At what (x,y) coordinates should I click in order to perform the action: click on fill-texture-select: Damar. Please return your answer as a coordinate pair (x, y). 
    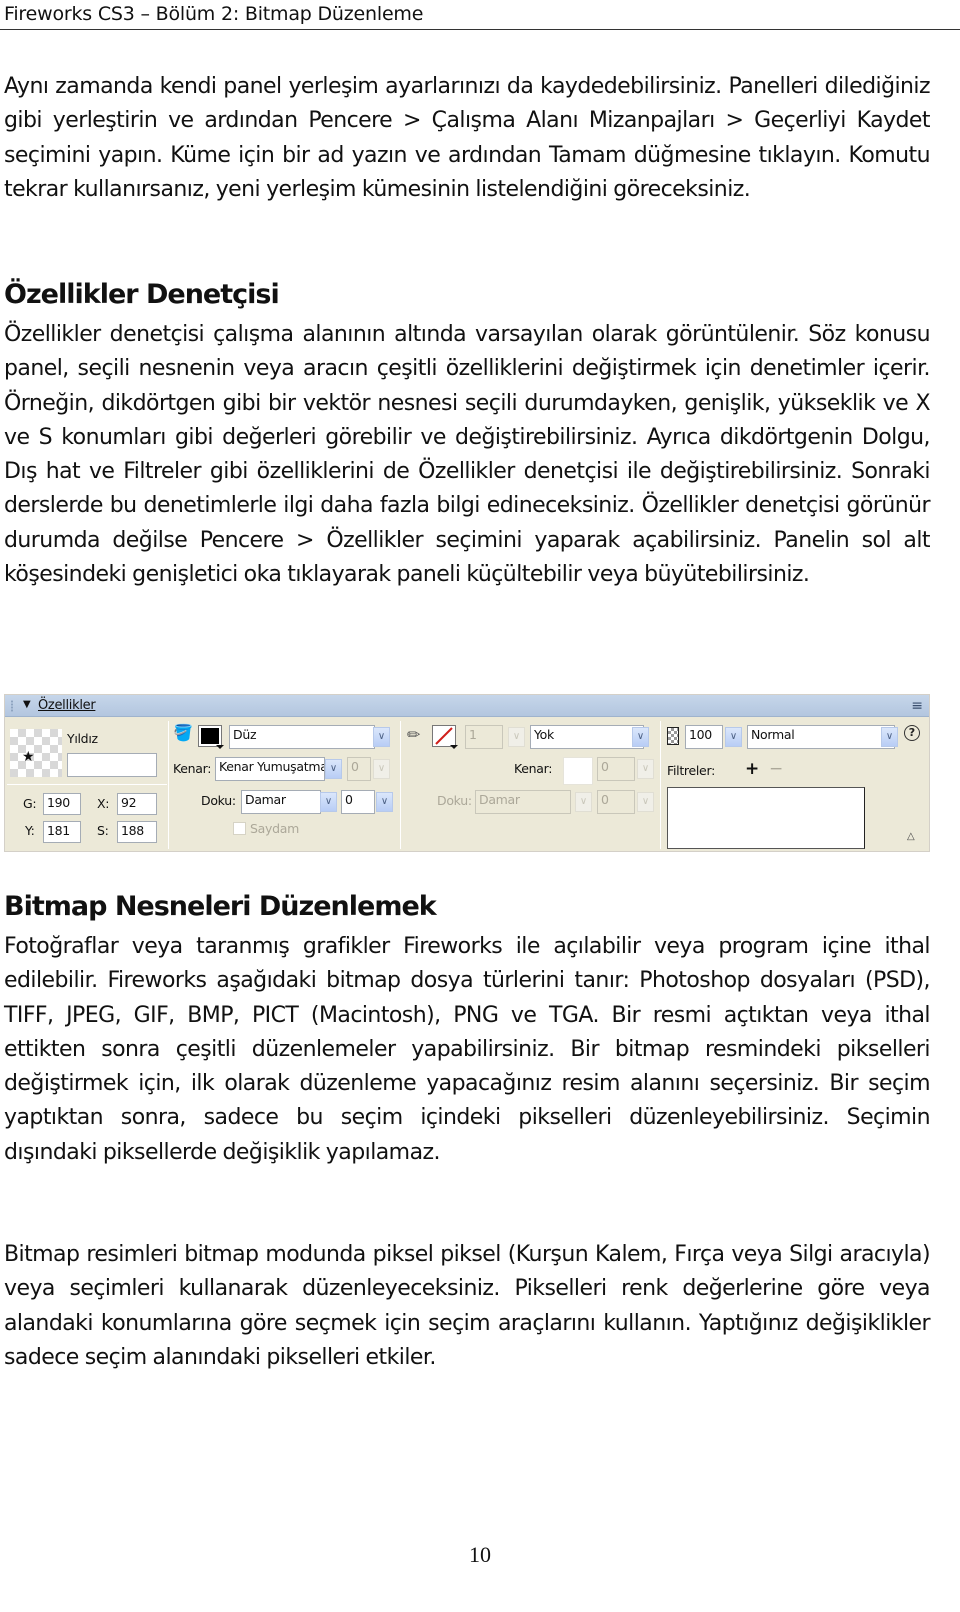
    Looking at the image, I should click on (281, 802).